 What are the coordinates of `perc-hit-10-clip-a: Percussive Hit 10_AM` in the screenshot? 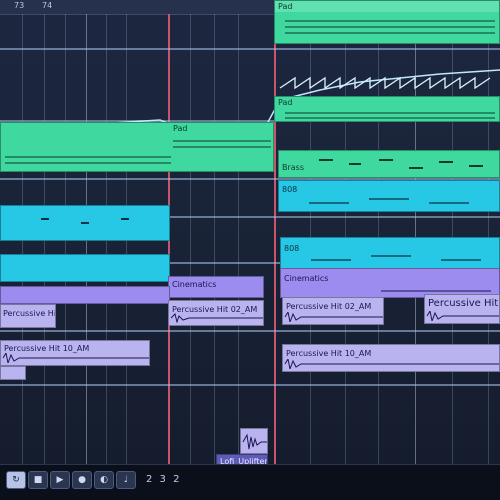 It's located at (75, 353).